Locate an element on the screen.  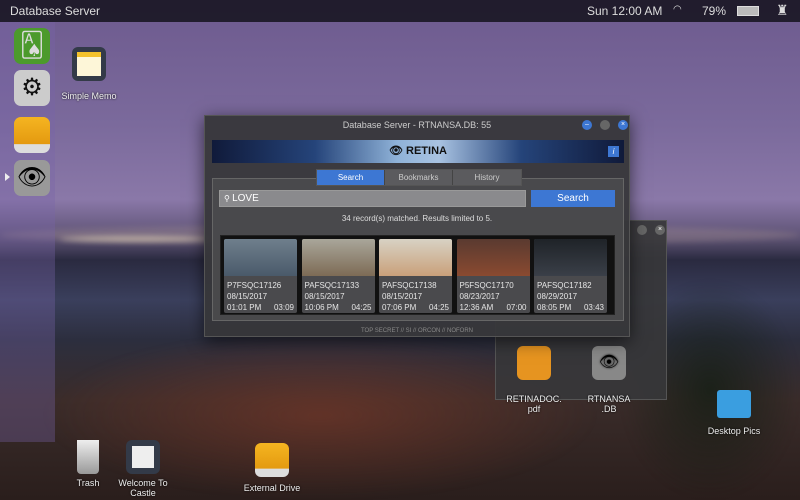
record-date: 08/23/2017 is located at coordinates (479, 296).